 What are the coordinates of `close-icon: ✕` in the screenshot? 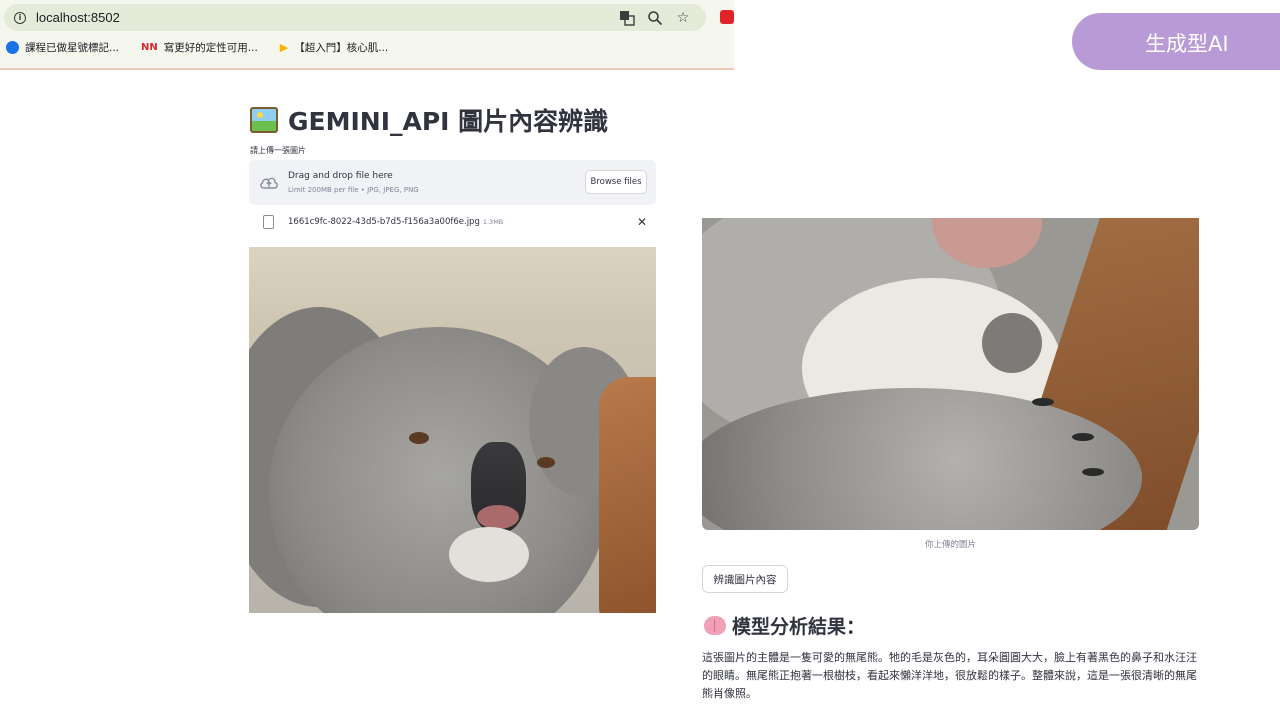 It's located at (642, 222).